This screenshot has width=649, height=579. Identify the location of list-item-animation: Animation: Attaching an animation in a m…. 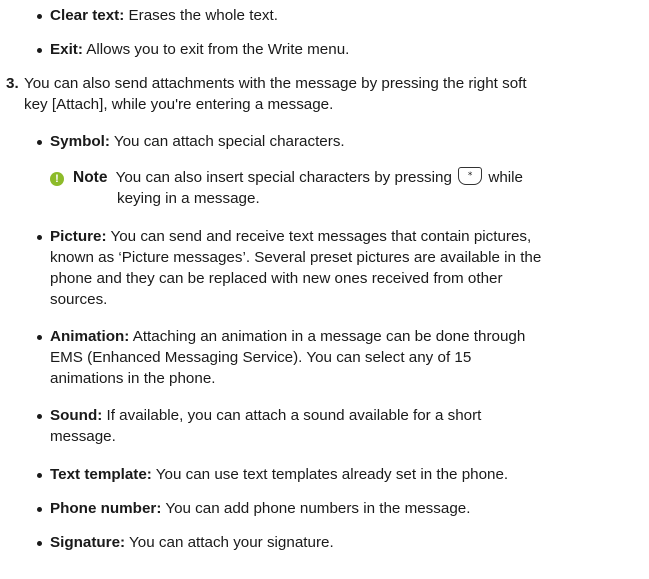
(287, 337).